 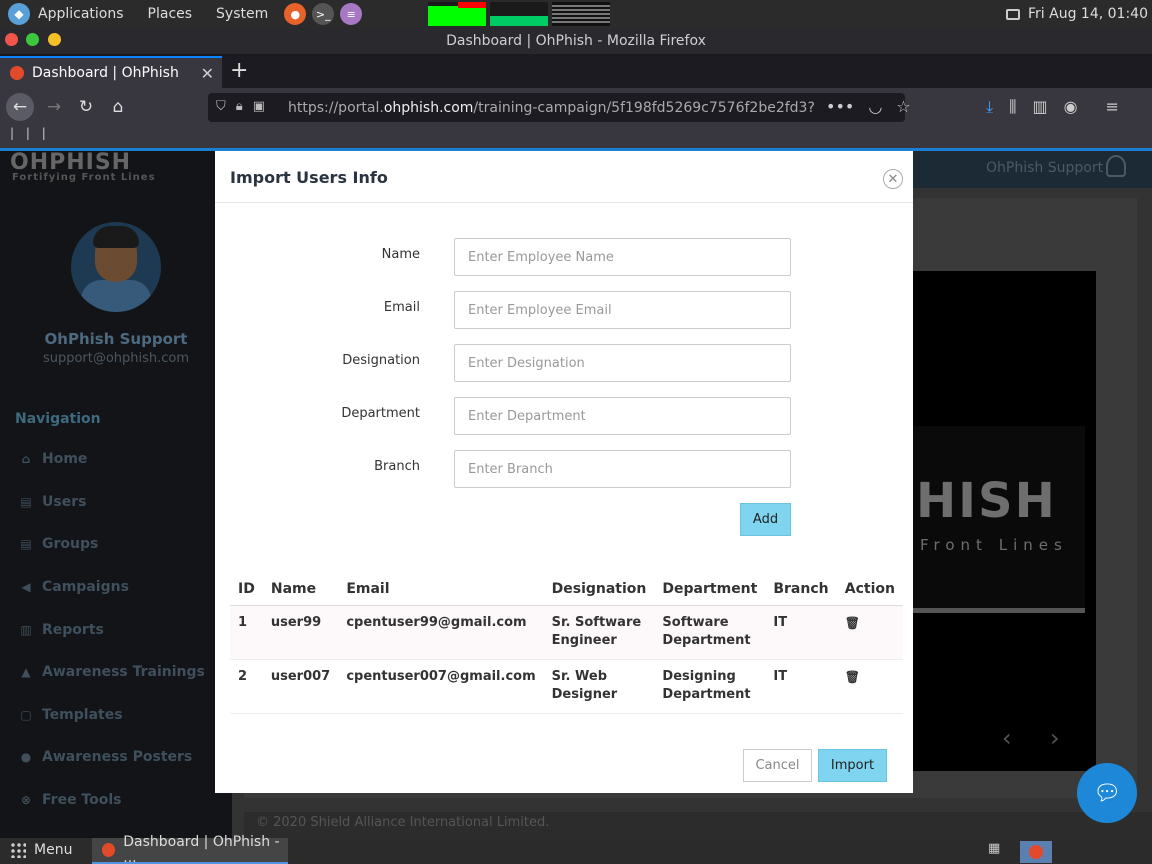 I want to click on account-icon: ◉, so click(x=1071, y=107).